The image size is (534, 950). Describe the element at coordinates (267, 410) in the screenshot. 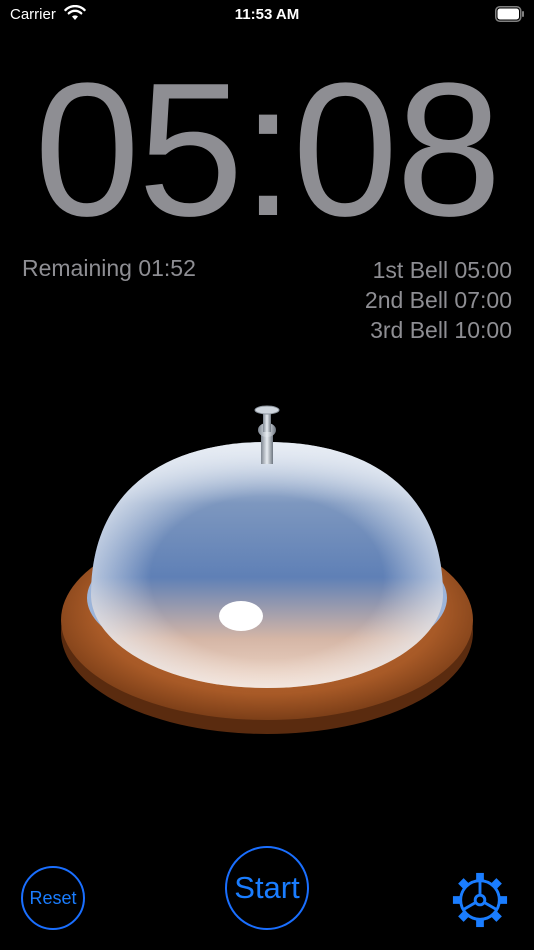

I see `bell-plunger` at that location.